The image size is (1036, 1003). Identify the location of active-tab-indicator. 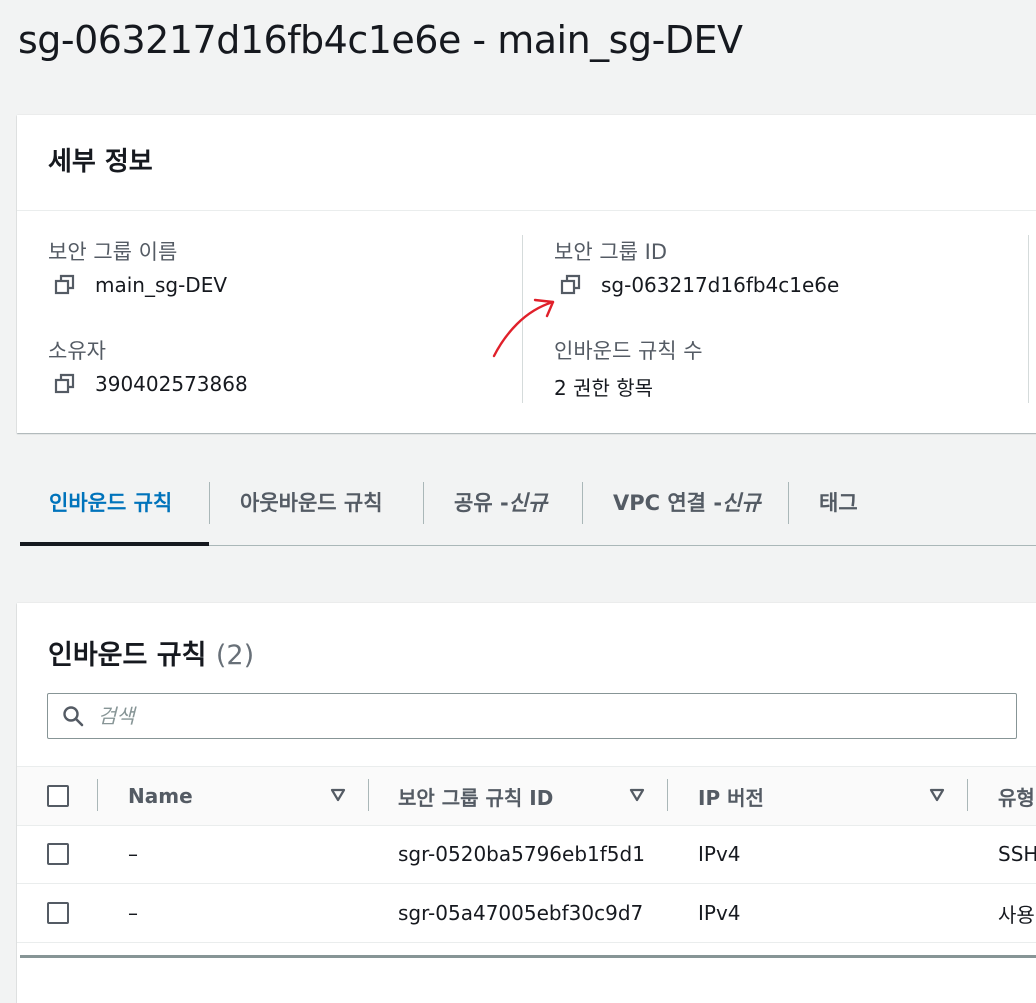
(114, 544).